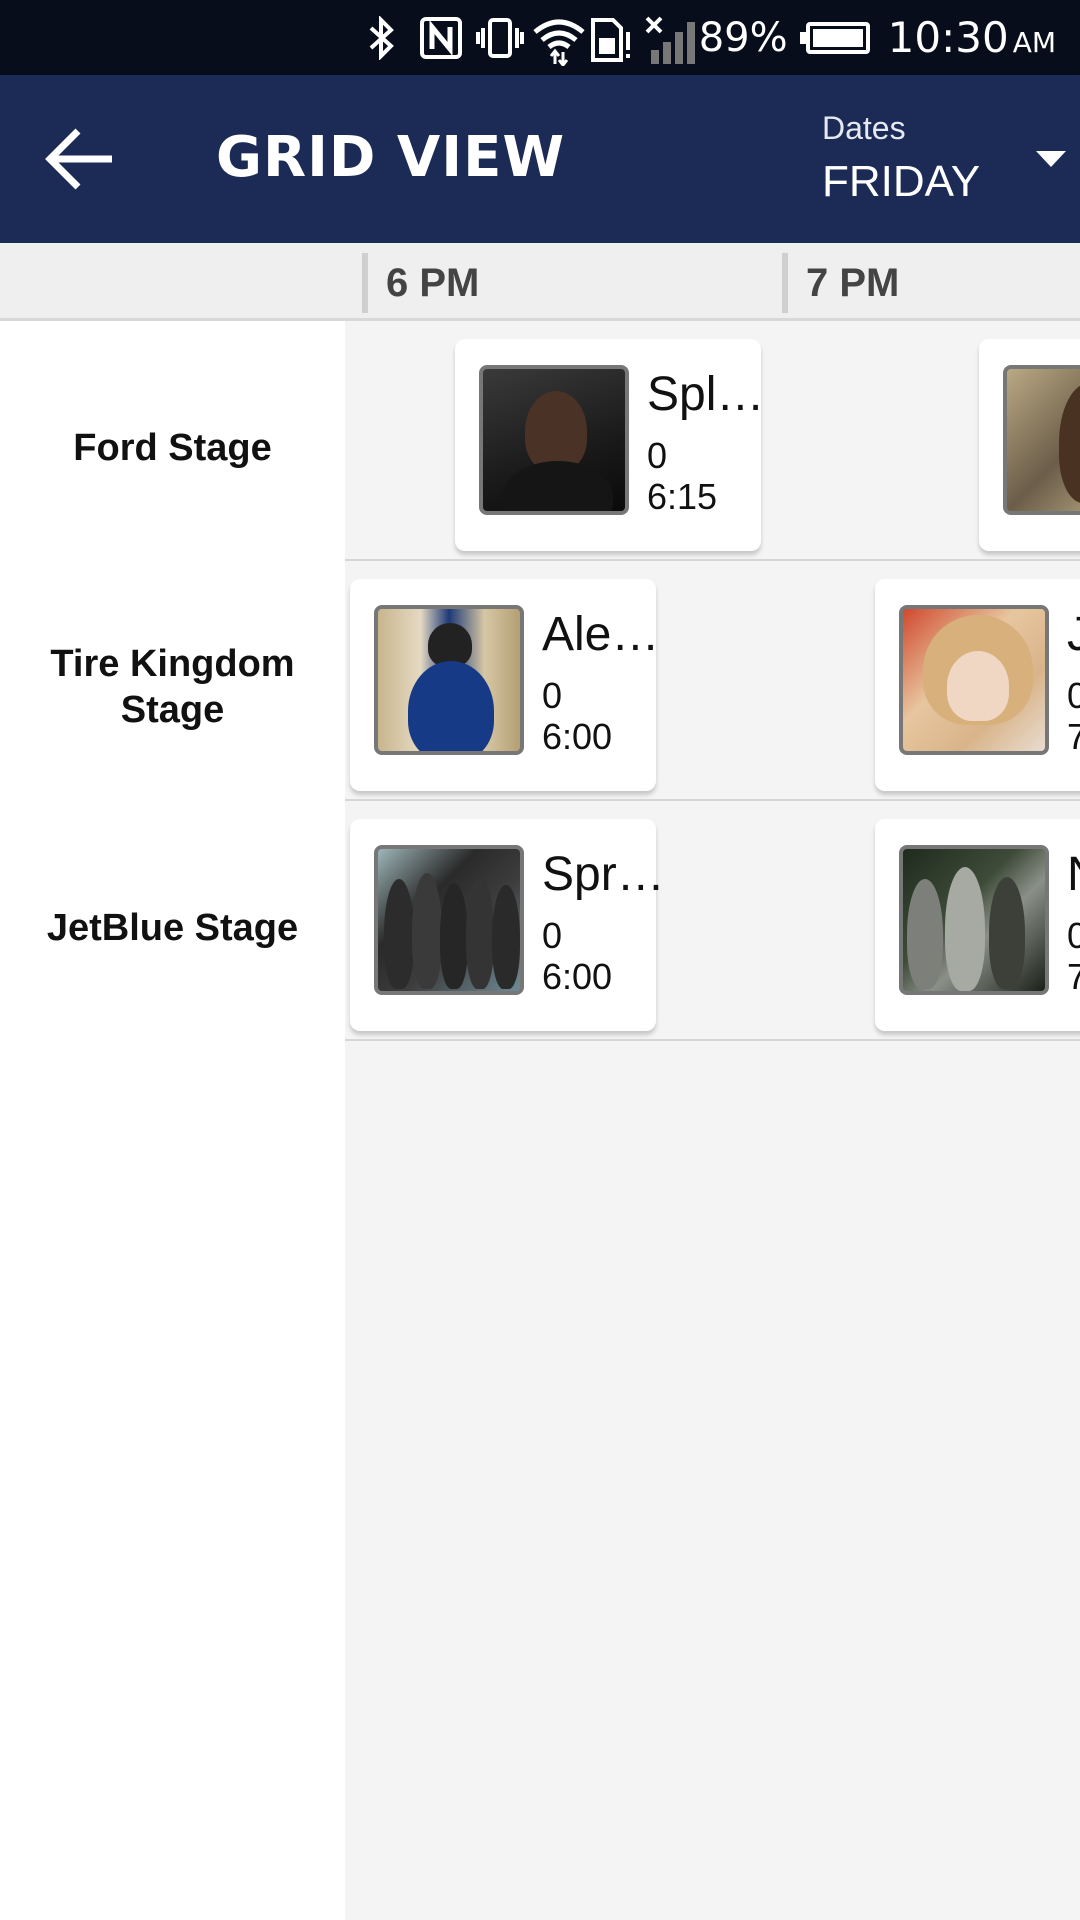  Describe the element at coordinates (420, 283) in the screenshot. I see `time-slot-6pm: 6 PM` at that location.